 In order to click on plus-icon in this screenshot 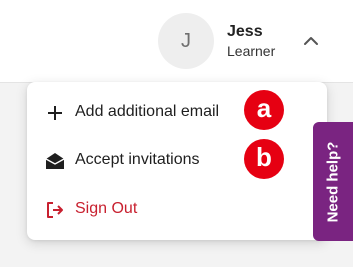, I will do `click(55, 113)`.